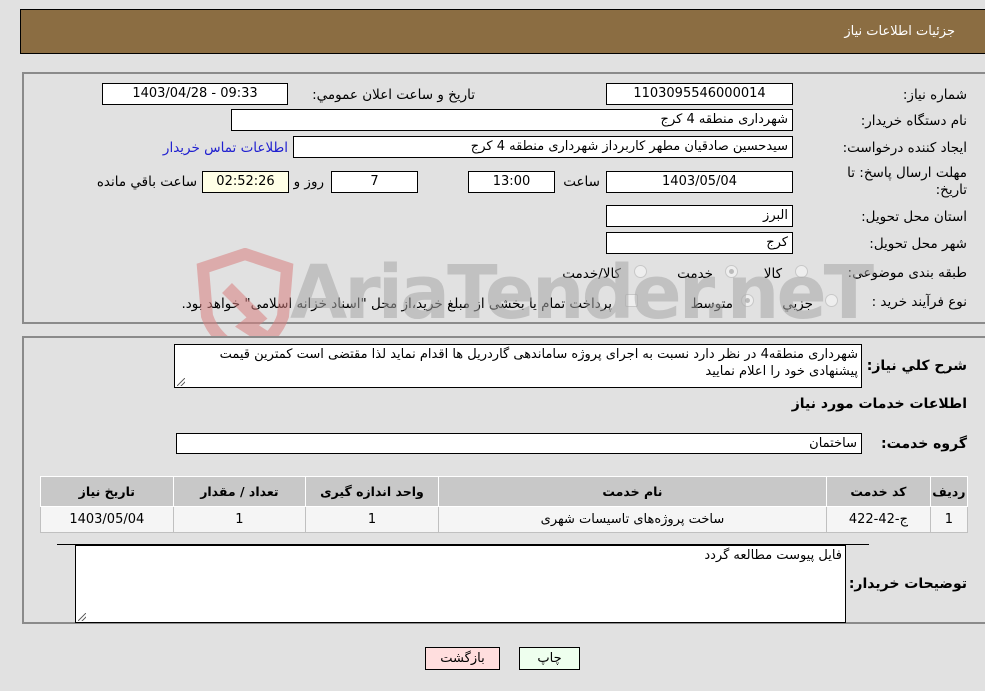 The height and width of the screenshot is (691, 985). I want to click on buyer-contact-link: اطلاعات تماس خریدار, so click(225, 148).